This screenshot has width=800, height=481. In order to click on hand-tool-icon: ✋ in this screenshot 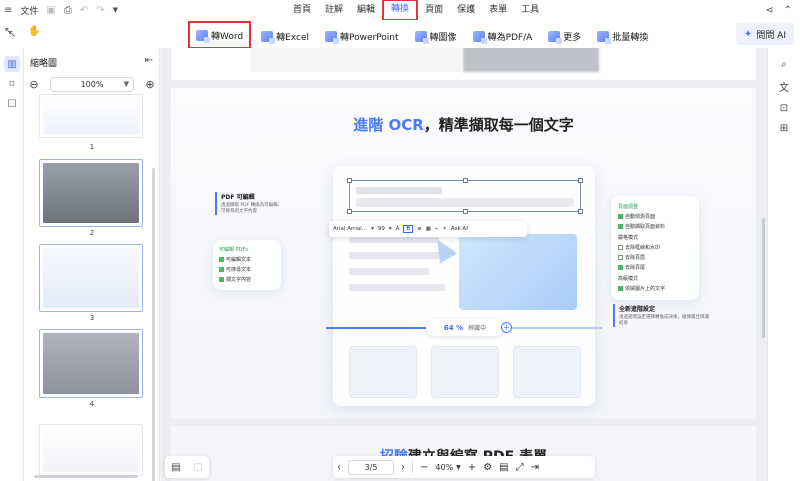, I will do `click(36, 34)`.